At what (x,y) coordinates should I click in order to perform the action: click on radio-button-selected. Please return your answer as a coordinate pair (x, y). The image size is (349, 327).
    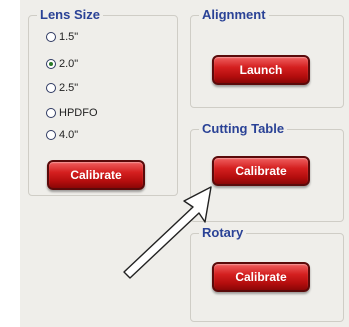
    Looking at the image, I should click on (51, 64).